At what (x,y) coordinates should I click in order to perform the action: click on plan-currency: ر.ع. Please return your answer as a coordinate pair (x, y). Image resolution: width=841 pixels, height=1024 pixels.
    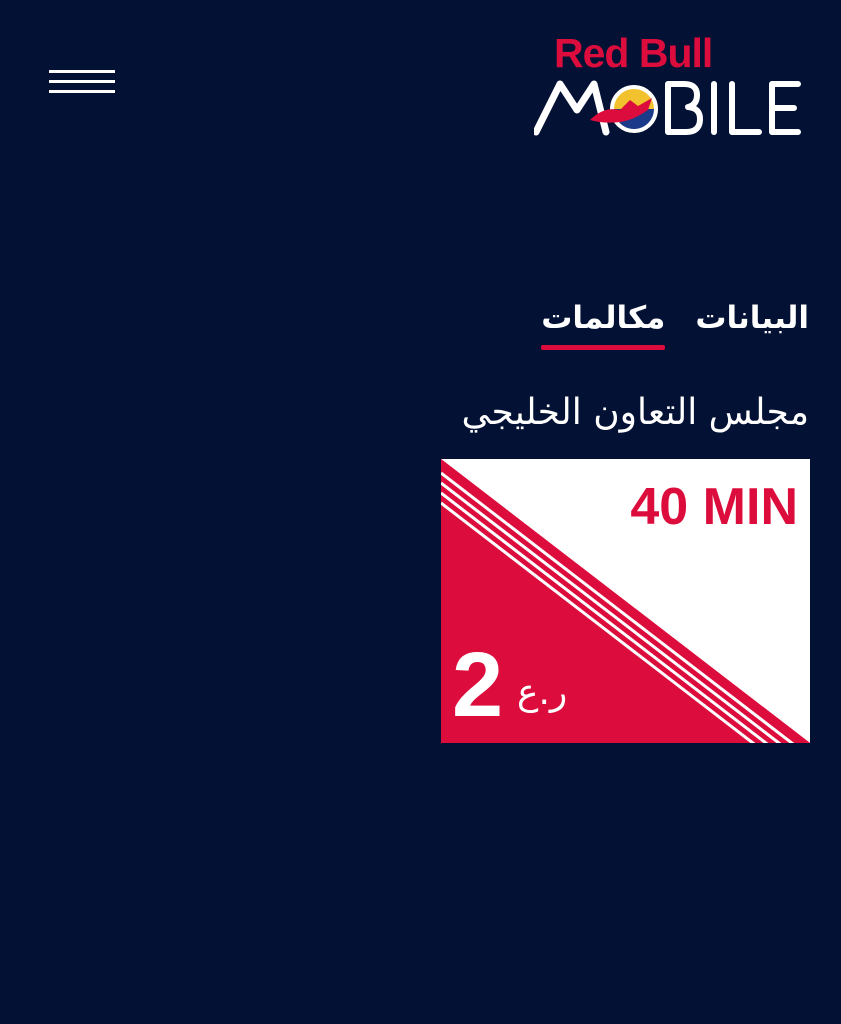
    Looking at the image, I should click on (542, 692).